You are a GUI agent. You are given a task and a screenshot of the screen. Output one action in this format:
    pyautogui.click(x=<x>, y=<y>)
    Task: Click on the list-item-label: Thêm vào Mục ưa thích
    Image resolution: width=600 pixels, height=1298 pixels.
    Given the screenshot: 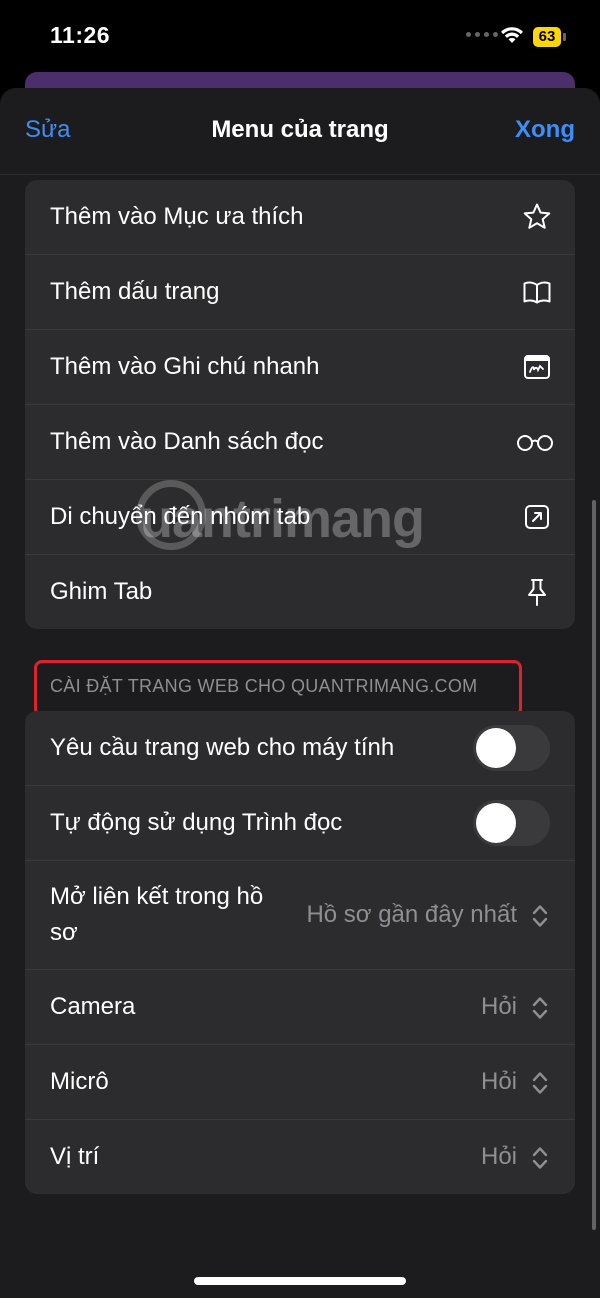 What is the action you would take?
    pyautogui.click(x=177, y=216)
    